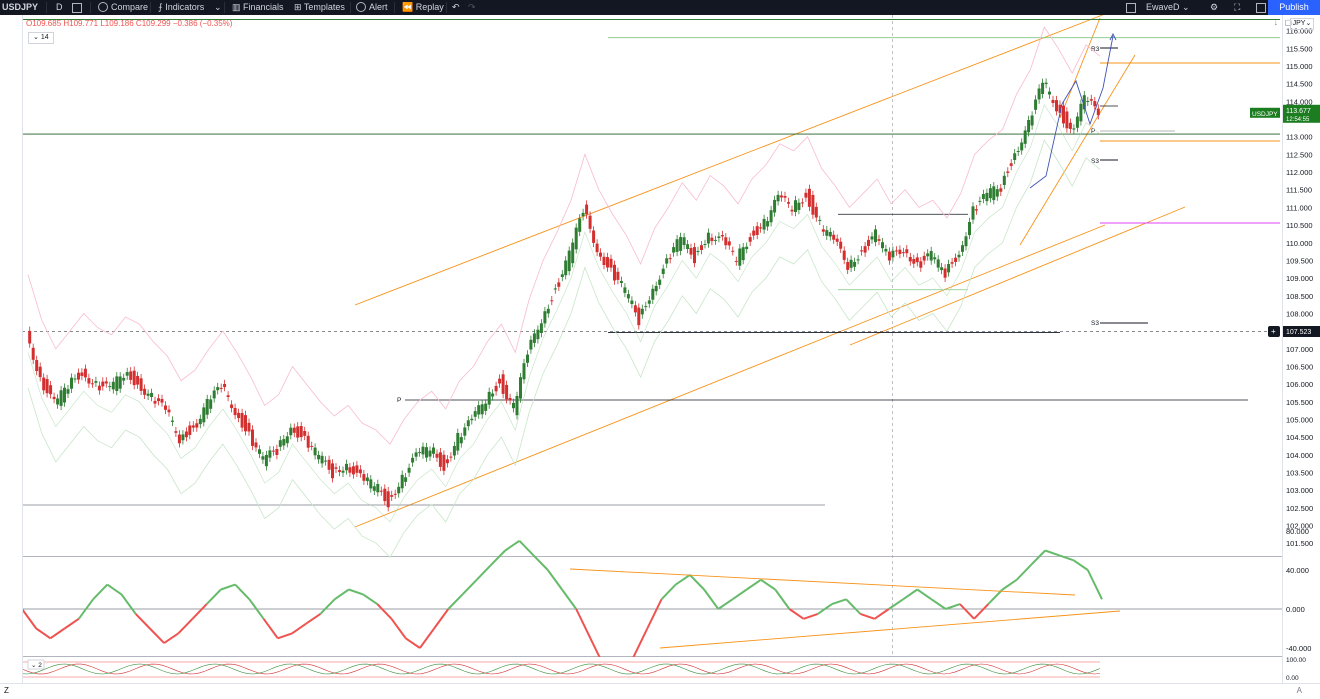  Describe the element at coordinates (1131, 7) in the screenshot. I see `layout-icon` at that location.